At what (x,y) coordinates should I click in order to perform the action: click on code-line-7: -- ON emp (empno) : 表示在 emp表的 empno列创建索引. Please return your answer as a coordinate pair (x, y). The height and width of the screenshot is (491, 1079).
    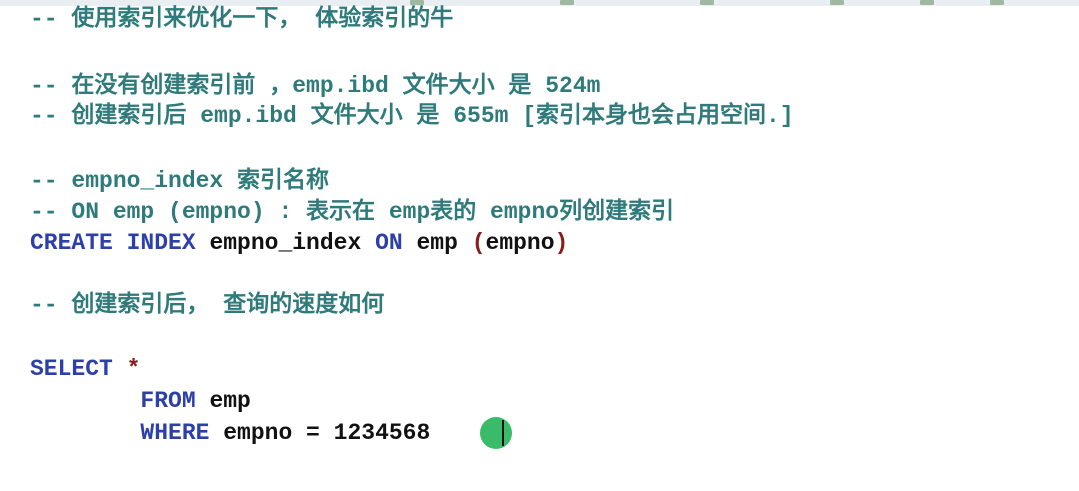
    Looking at the image, I should click on (352, 212).